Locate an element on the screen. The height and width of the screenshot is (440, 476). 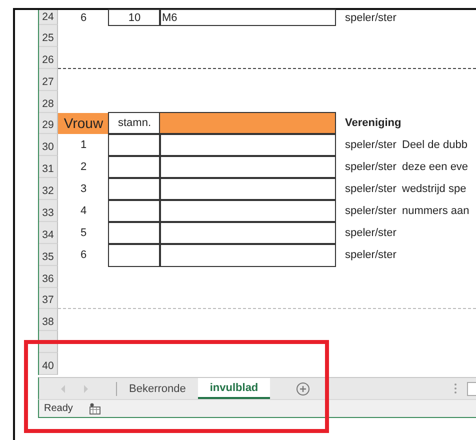
row-header: 31 is located at coordinates (48, 167).